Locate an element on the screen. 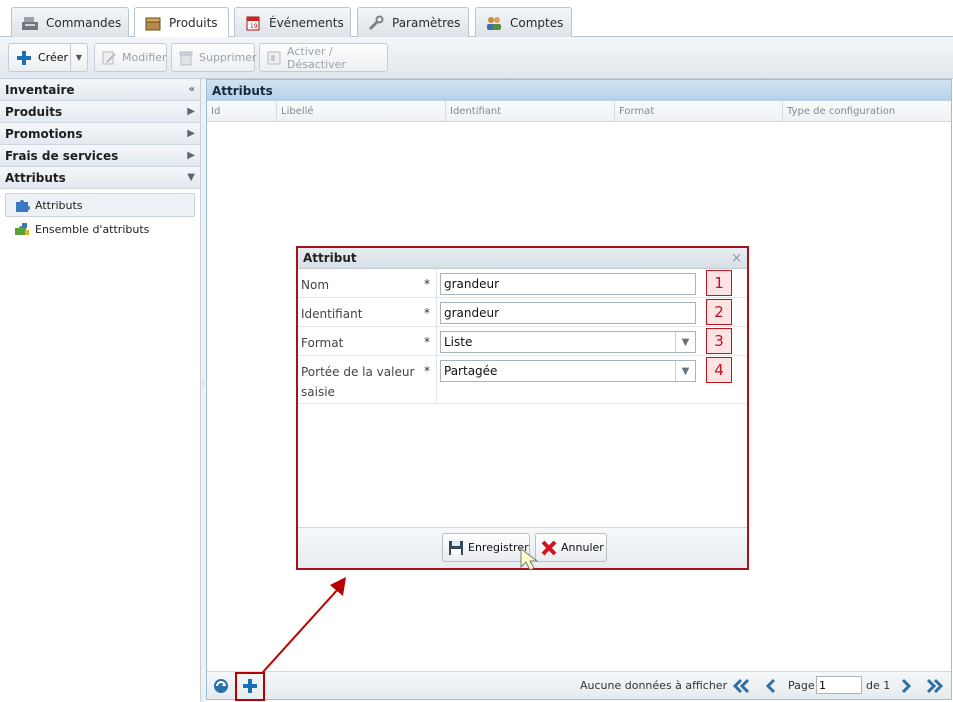 The width and height of the screenshot is (953, 702). refresh-icon is located at coordinates (221, 686).